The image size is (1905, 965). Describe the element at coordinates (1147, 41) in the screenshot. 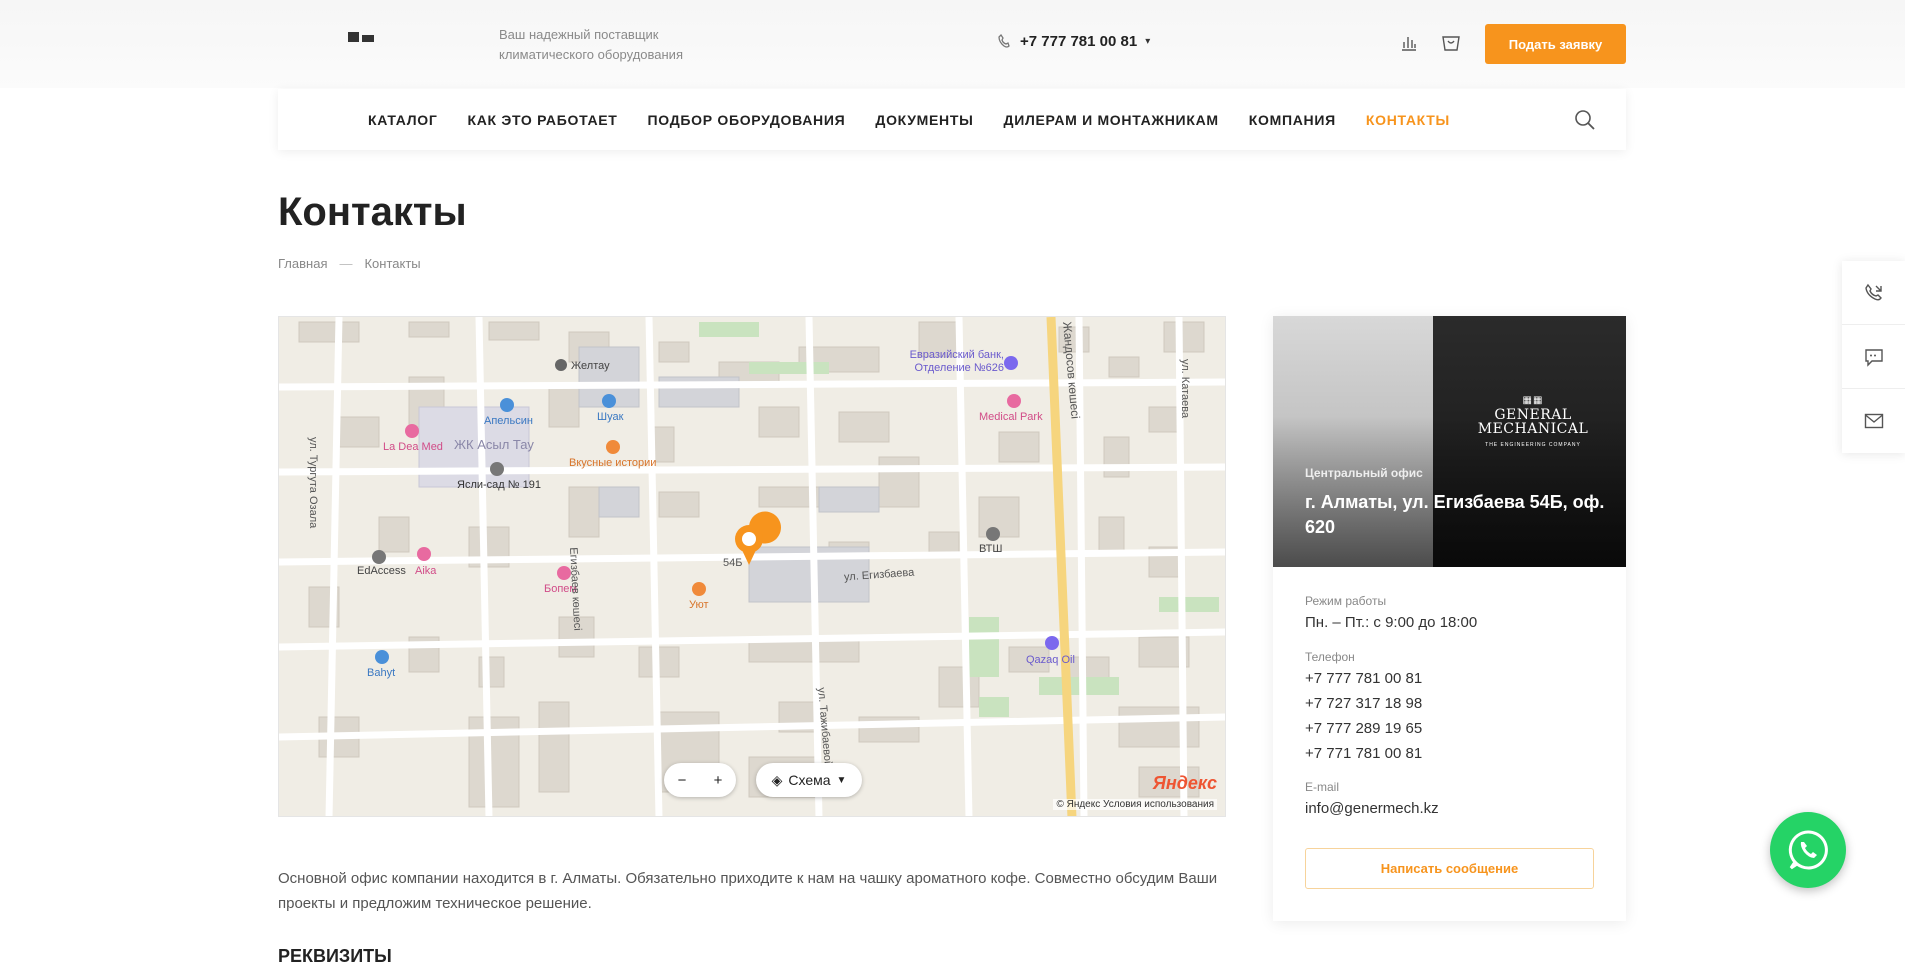

I see `chevron-down-icon: ▾` at that location.